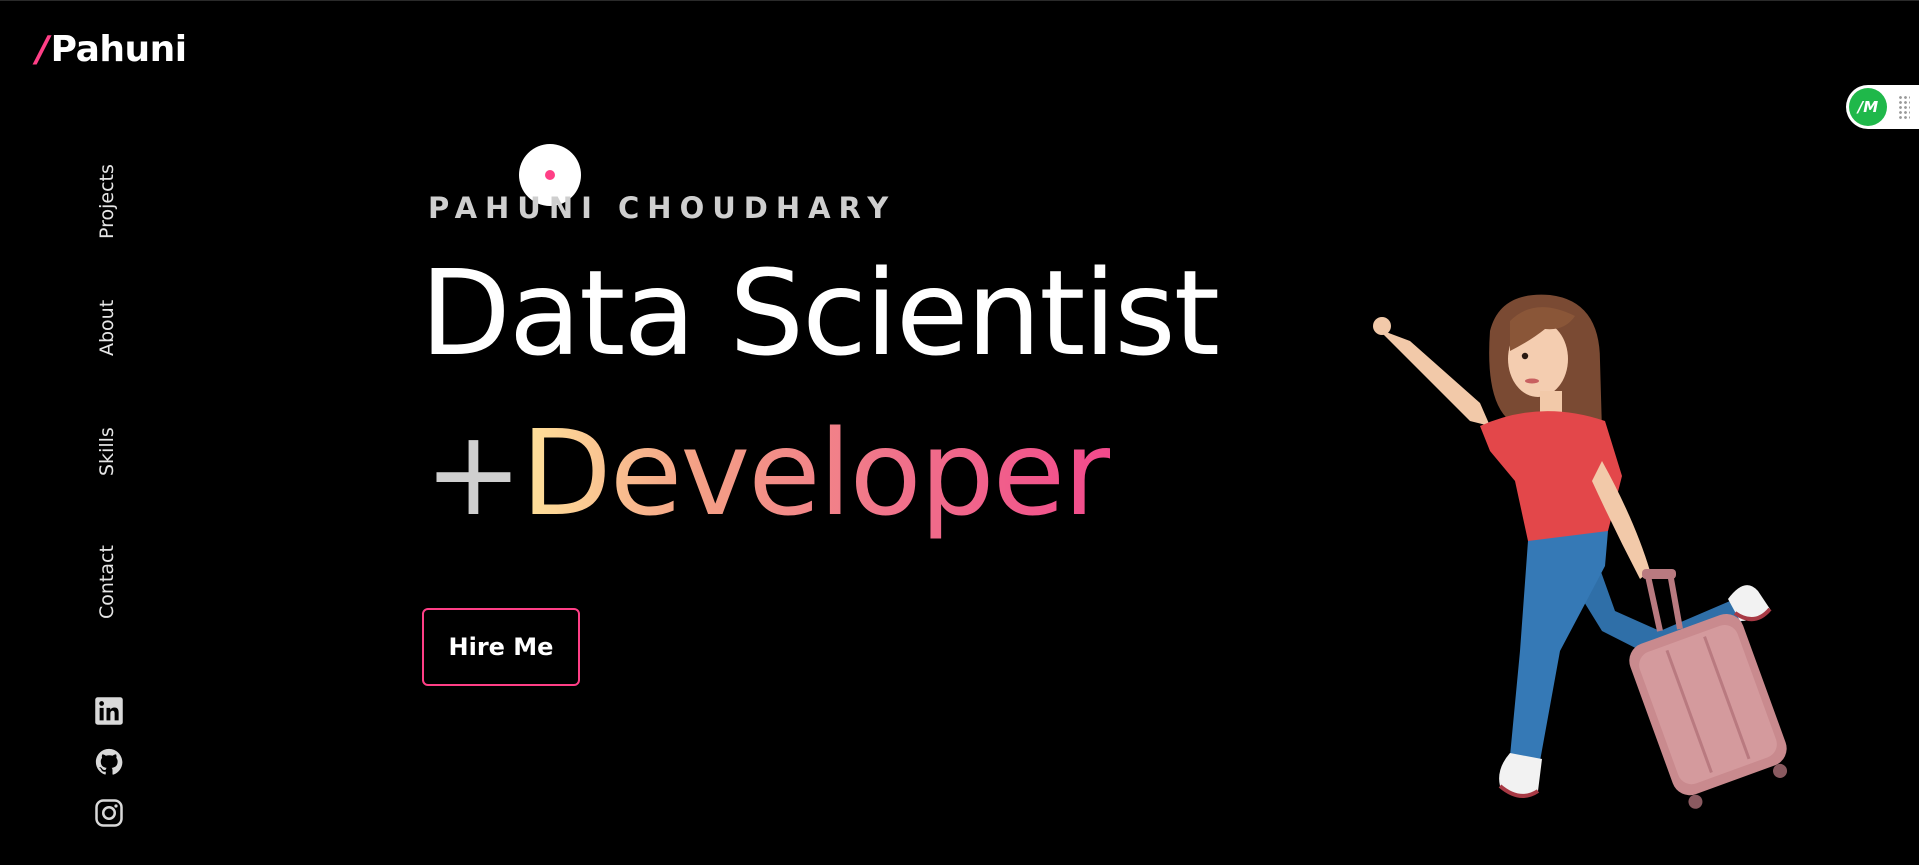 This screenshot has width=1919, height=865. Describe the element at coordinates (1868, 107) in the screenshot. I see `extension-logo-icon: /M` at that location.